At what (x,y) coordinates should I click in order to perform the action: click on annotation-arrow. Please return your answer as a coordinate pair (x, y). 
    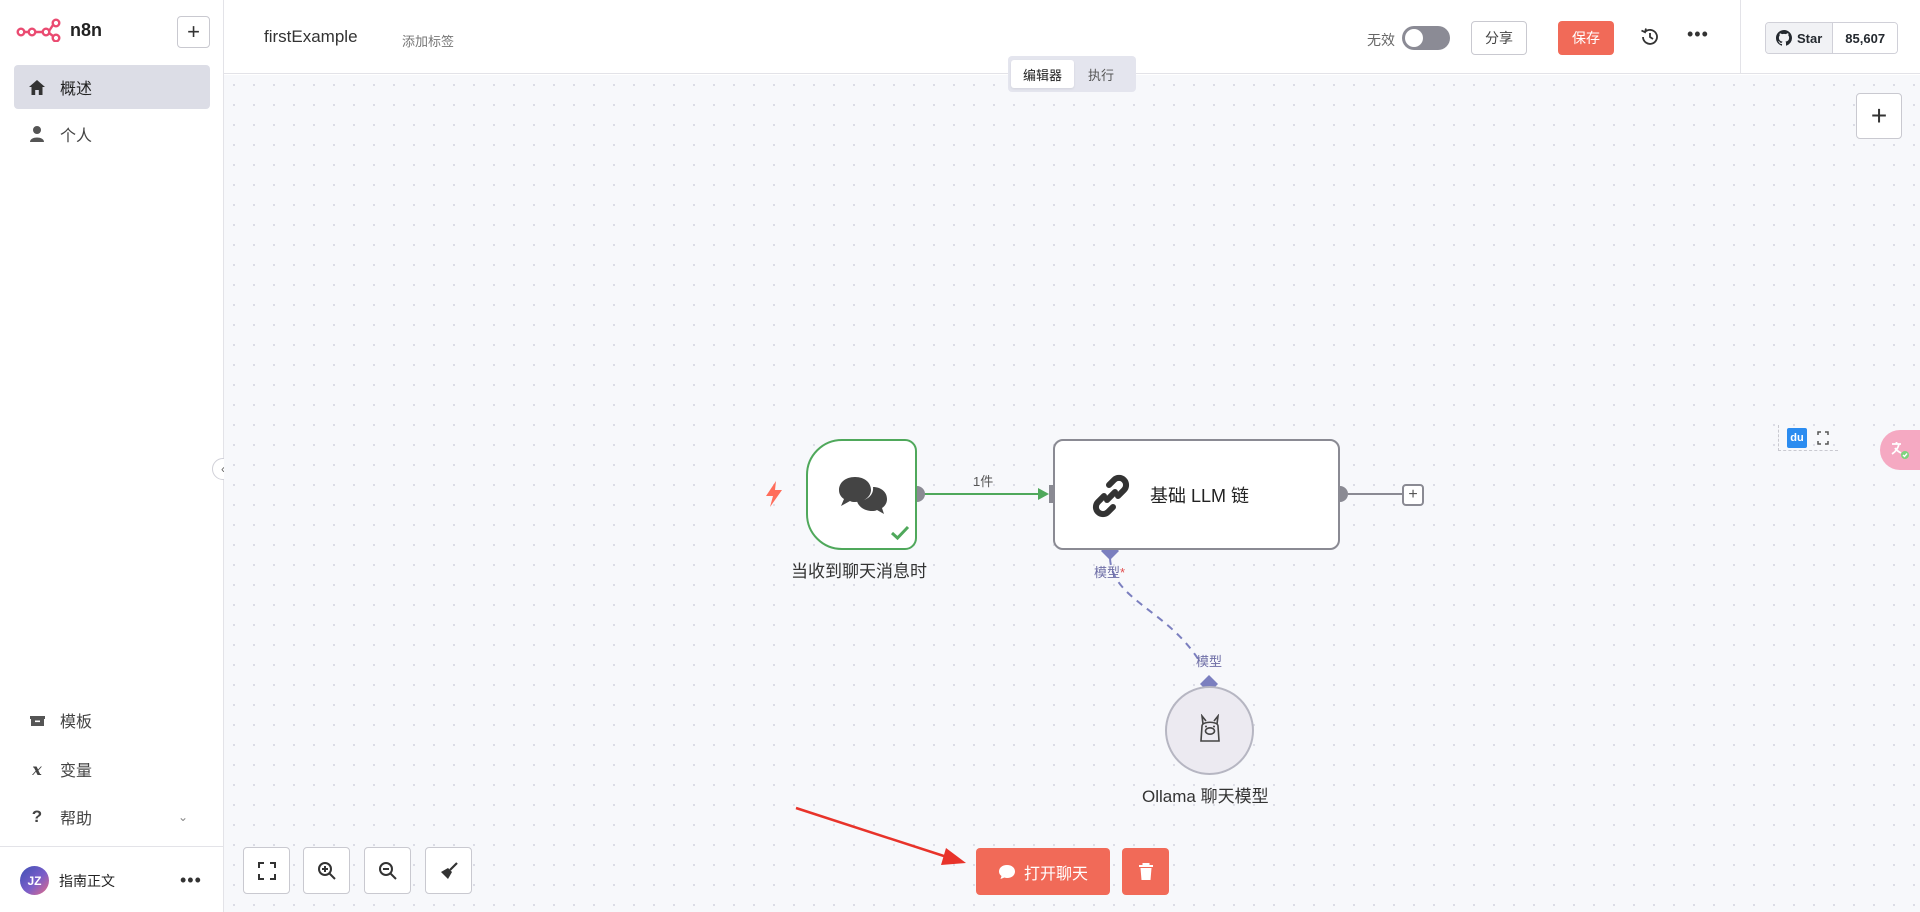
    Looking at the image, I should click on (880, 835).